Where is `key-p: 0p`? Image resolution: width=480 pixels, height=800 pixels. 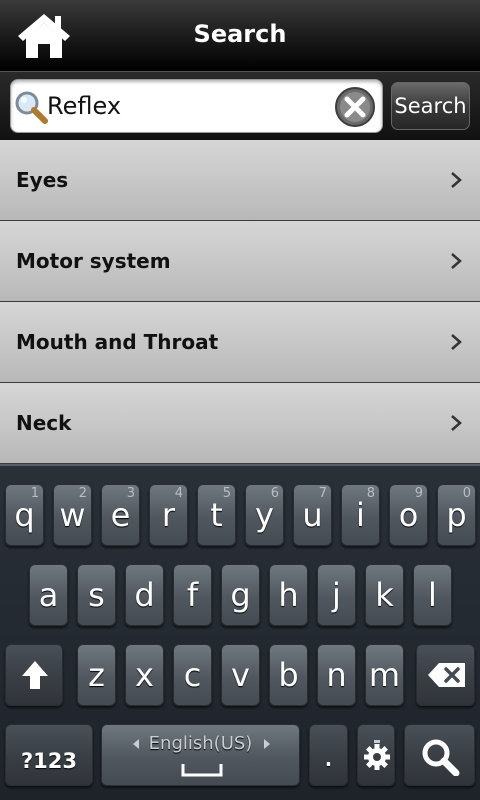
key-p: 0p is located at coordinates (456, 515).